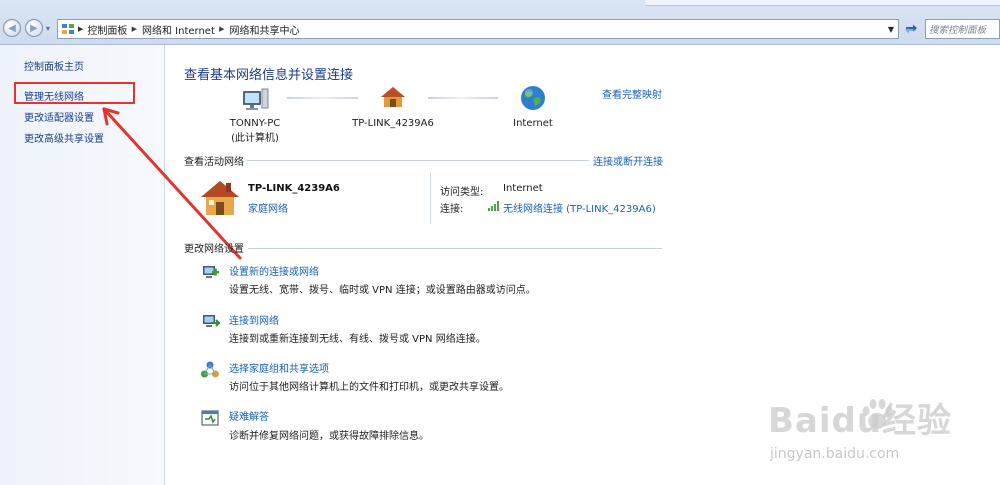  I want to click on task-troubleshoot-link: 疑难解答, so click(249, 415).